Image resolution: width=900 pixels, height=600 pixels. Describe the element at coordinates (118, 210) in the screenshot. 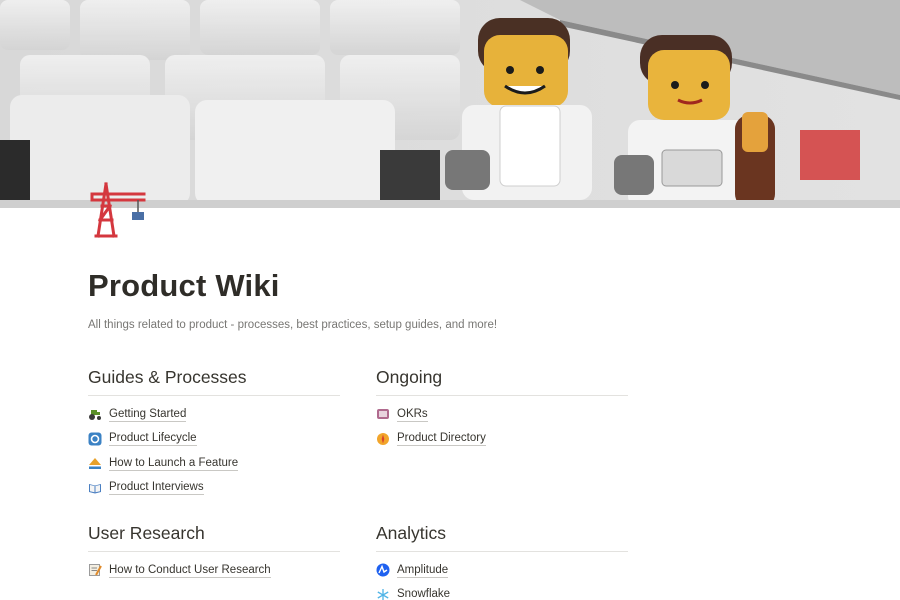

I see `construction-crane-icon` at that location.